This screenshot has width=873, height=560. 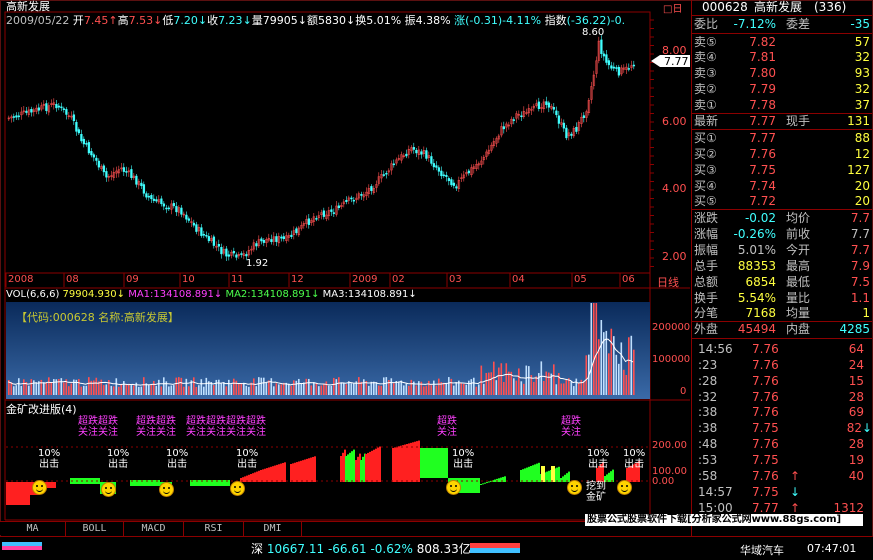 What do you see at coordinates (593, 32) in the screenshot?
I see `high-marker: 8.60` at bounding box center [593, 32].